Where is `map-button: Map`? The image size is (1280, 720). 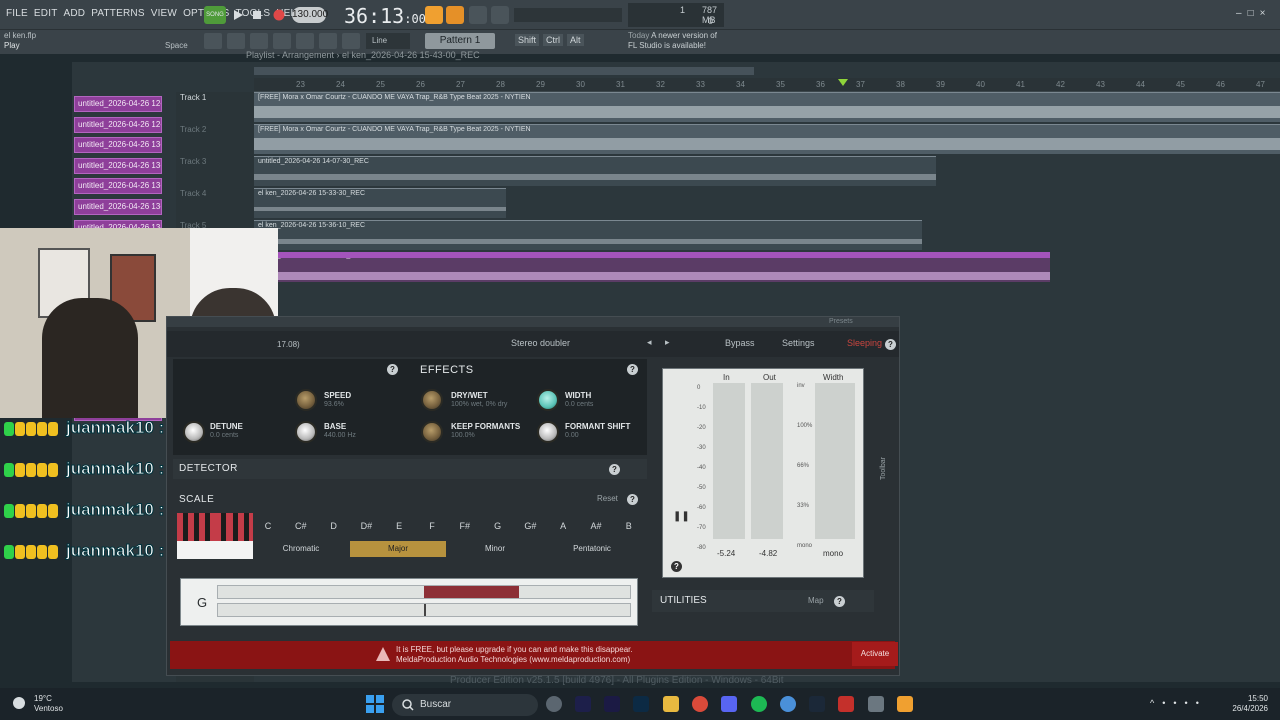
map-button: Map is located at coordinates (816, 600).